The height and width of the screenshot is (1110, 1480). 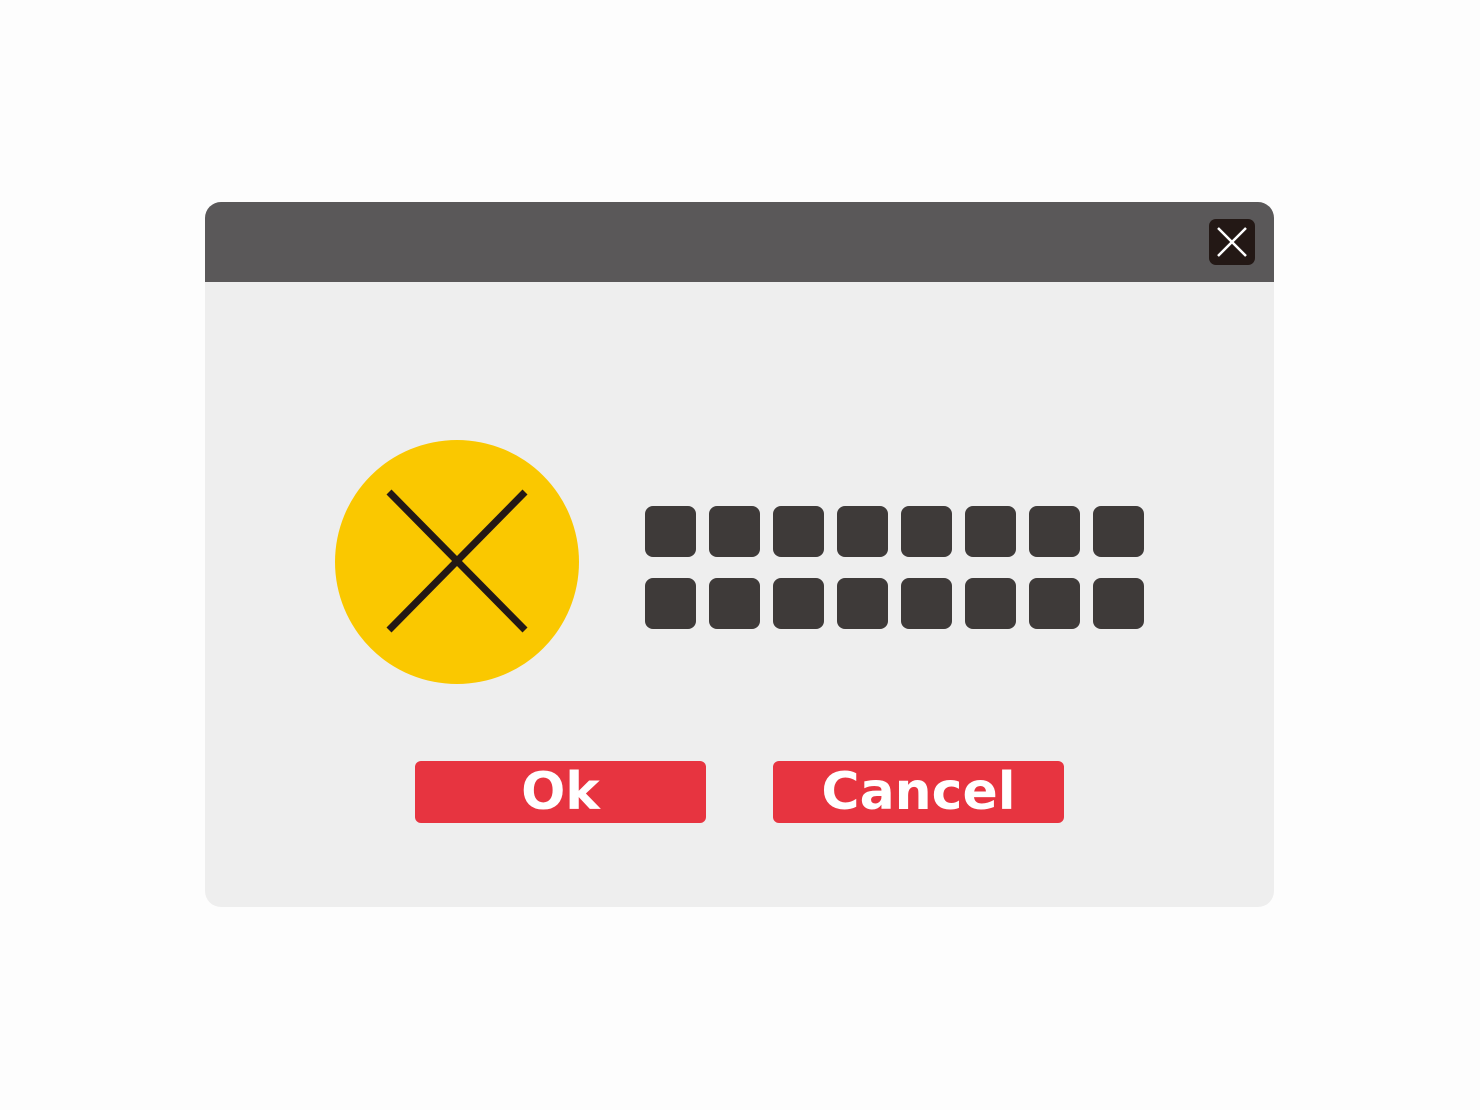 What do you see at coordinates (739, 242) in the screenshot?
I see `dialog-titlebar` at bounding box center [739, 242].